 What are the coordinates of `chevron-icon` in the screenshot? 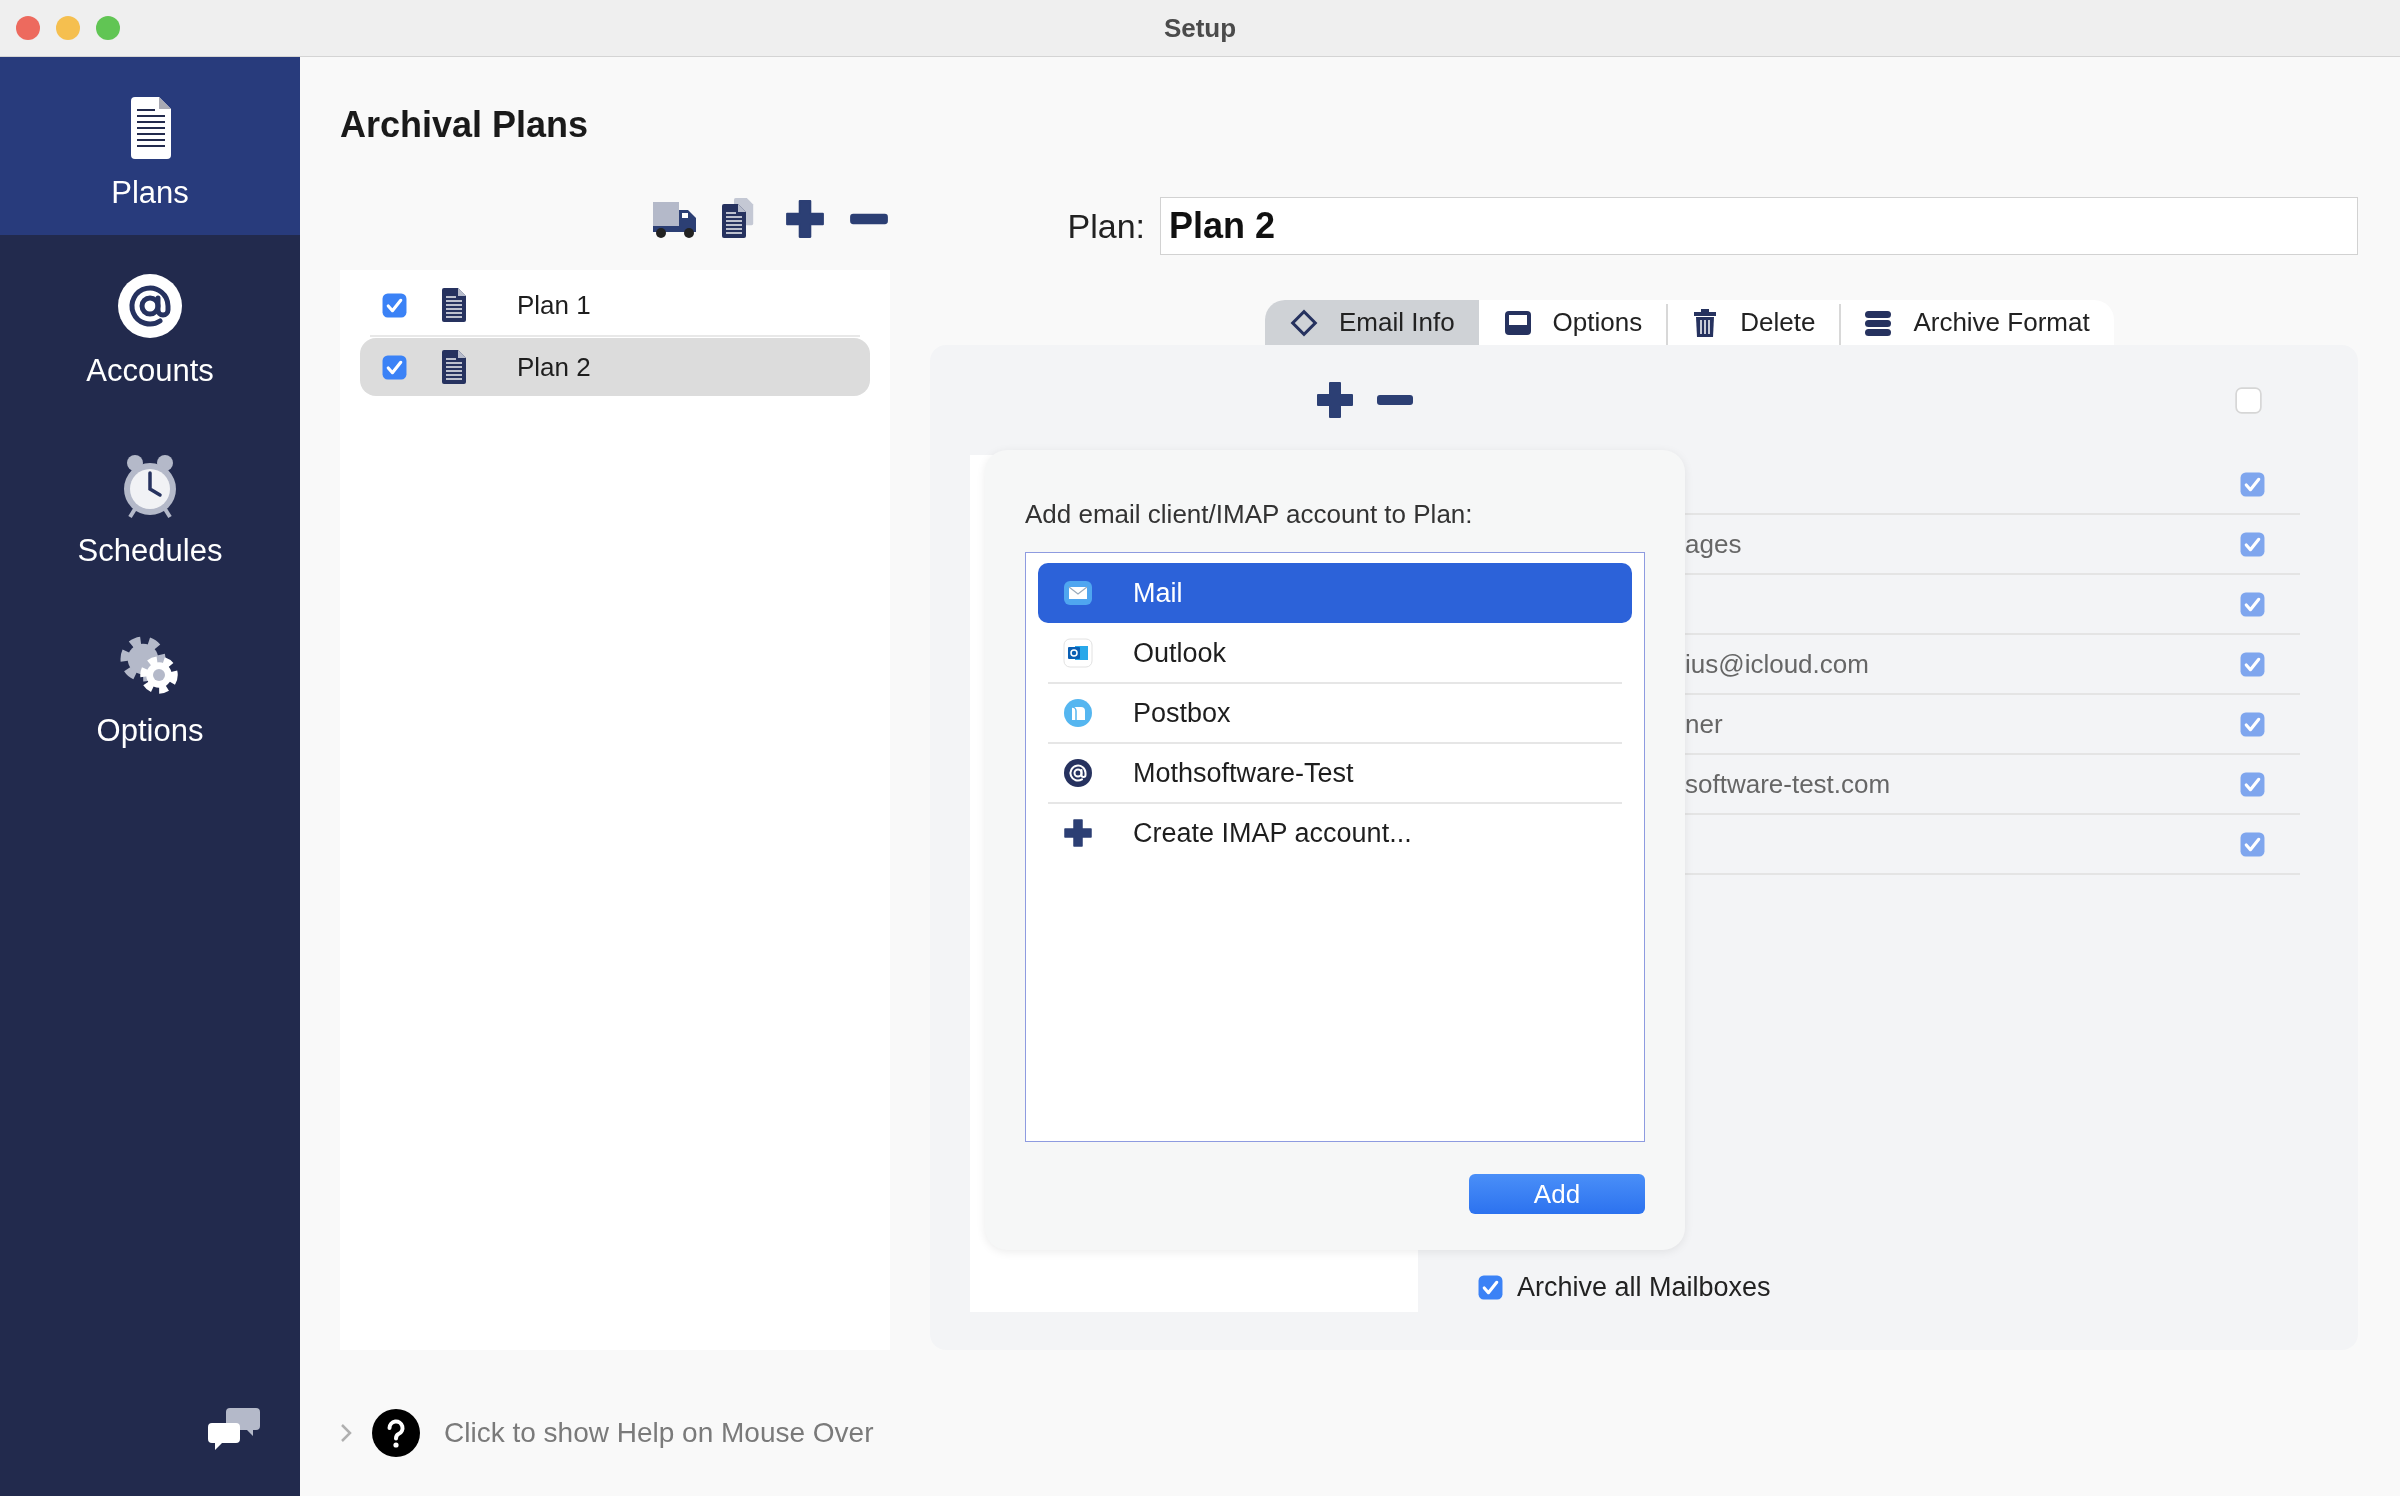 It's located at (346, 1432).